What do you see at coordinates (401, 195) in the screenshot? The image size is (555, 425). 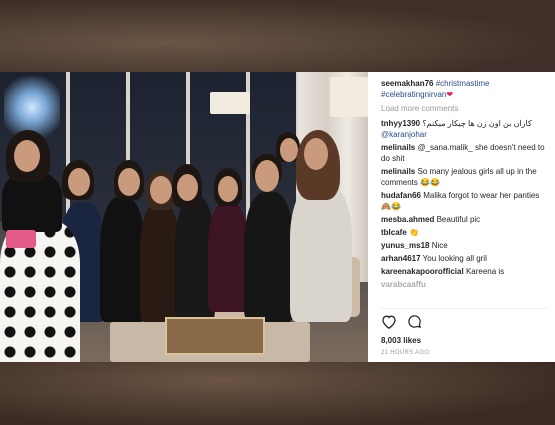 I see `comment-username: hudafan66` at bounding box center [401, 195].